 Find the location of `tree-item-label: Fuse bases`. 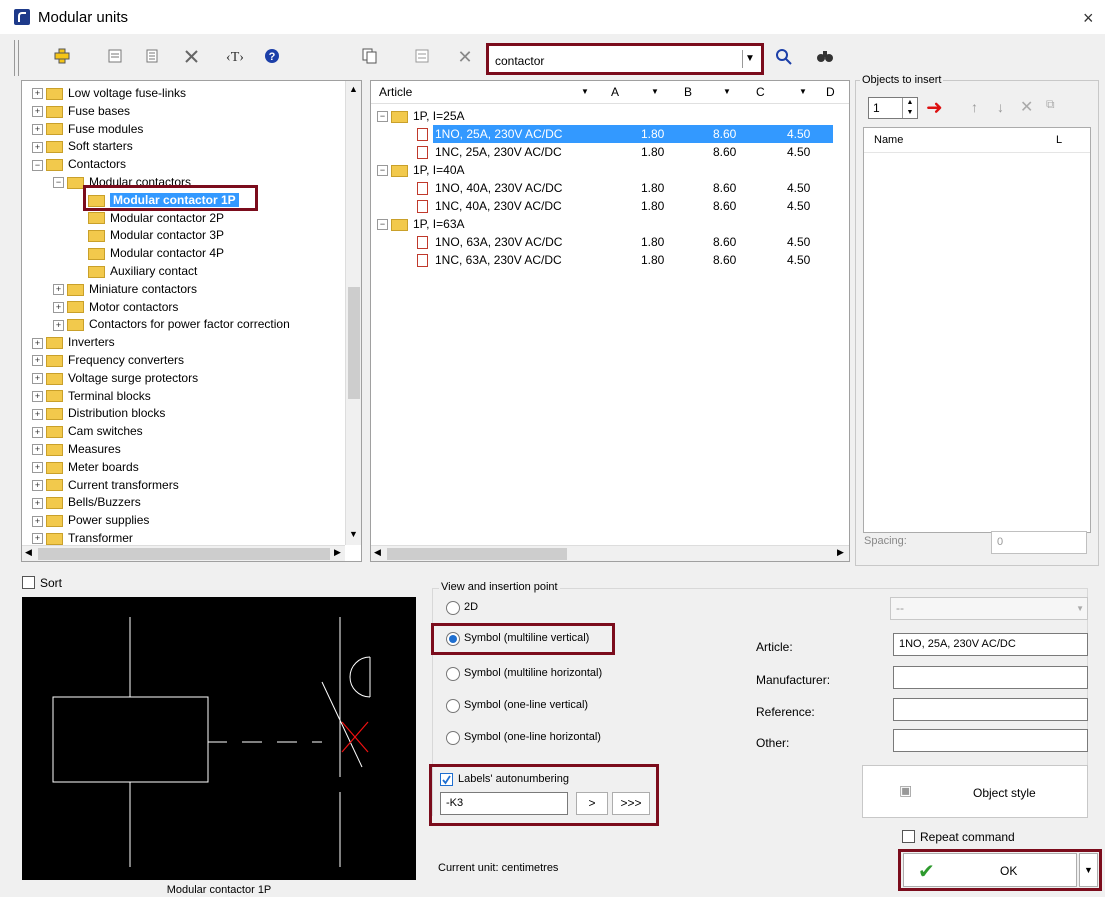

tree-item-label: Fuse bases is located at coordinates (99, 111).